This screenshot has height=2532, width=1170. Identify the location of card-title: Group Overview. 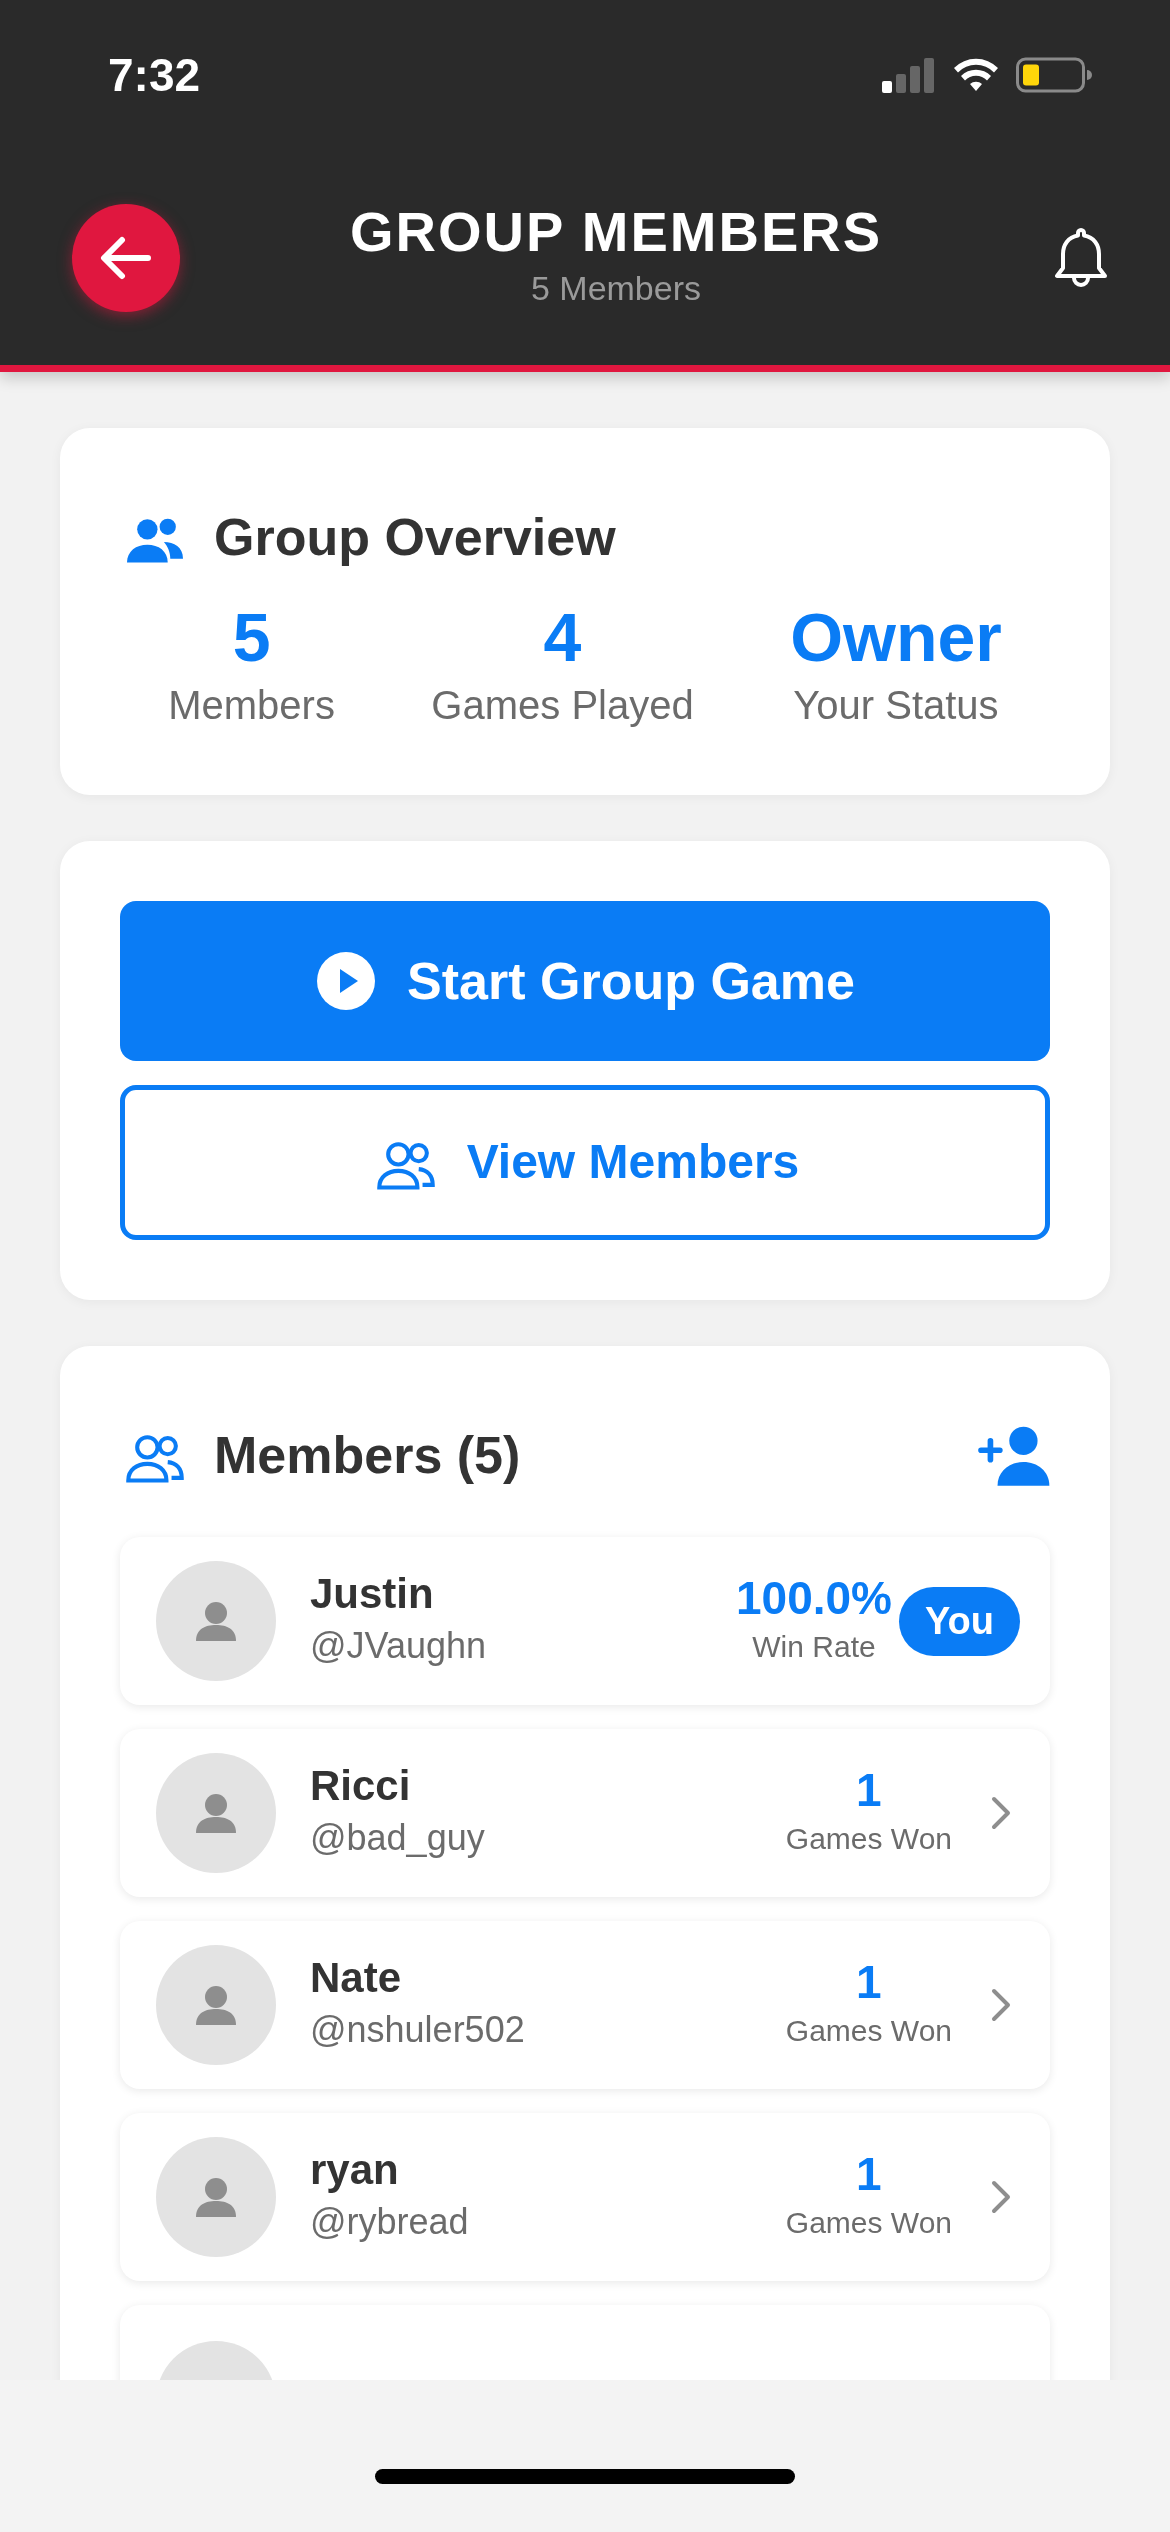
(415, 537).